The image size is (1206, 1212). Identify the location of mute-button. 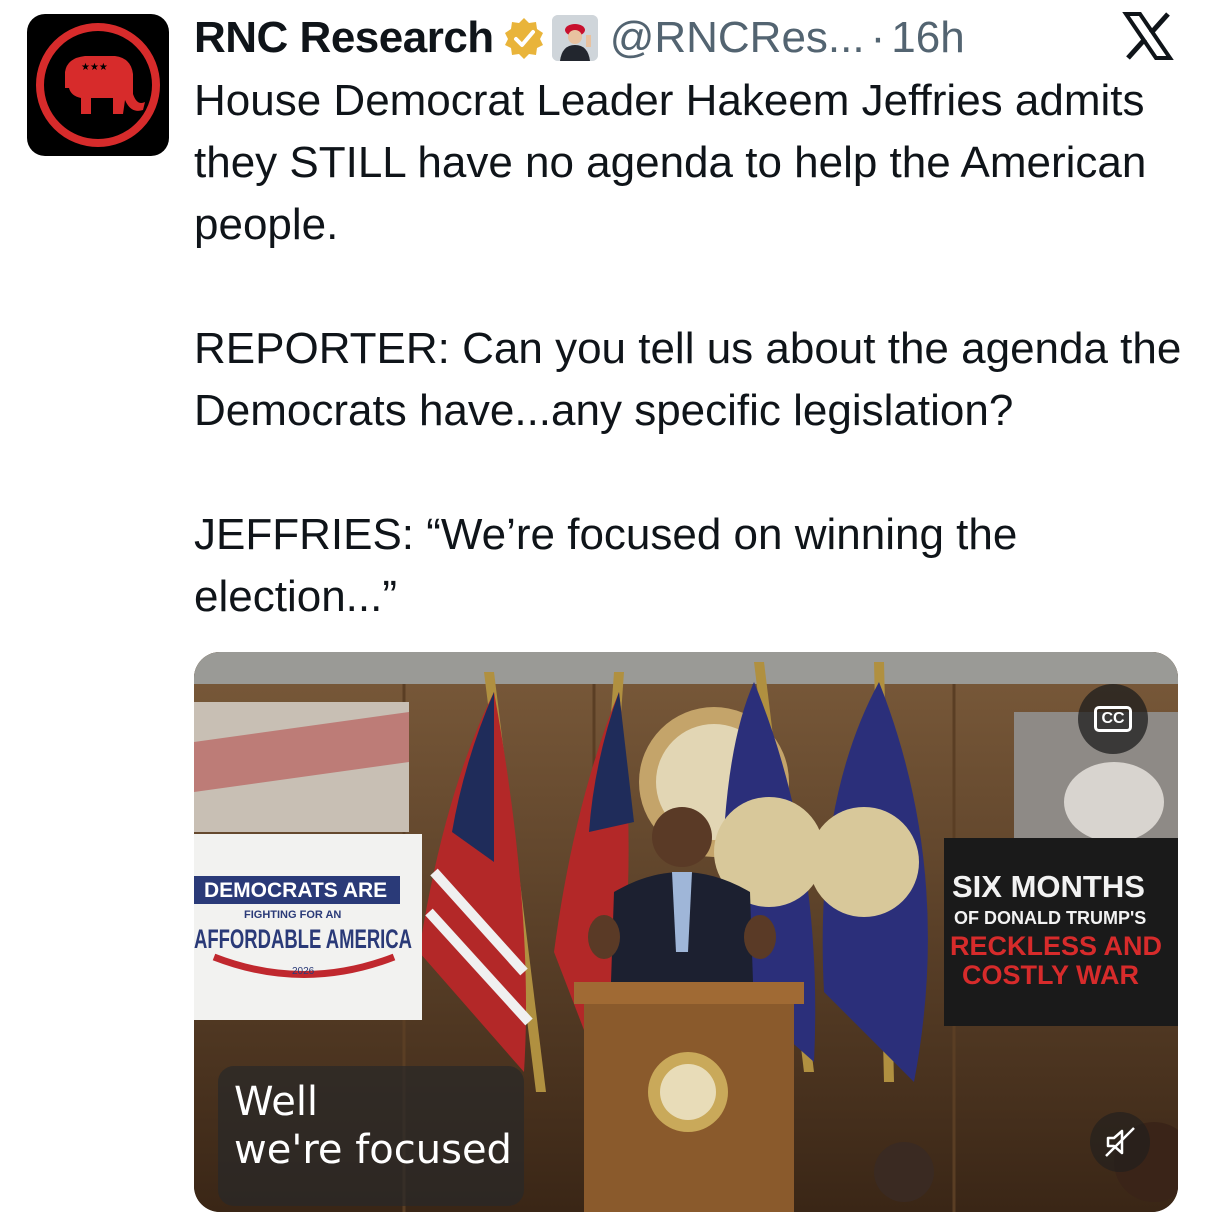
(1120, 1142).